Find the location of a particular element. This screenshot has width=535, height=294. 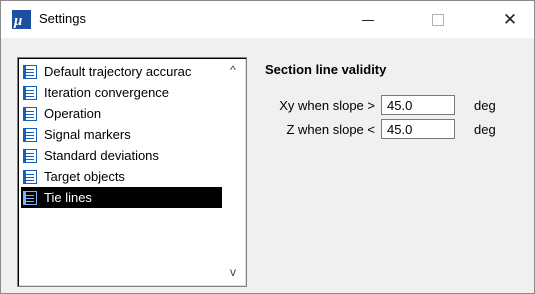

z-slope-label: Z when slope < is located at coordinates (330, 129).